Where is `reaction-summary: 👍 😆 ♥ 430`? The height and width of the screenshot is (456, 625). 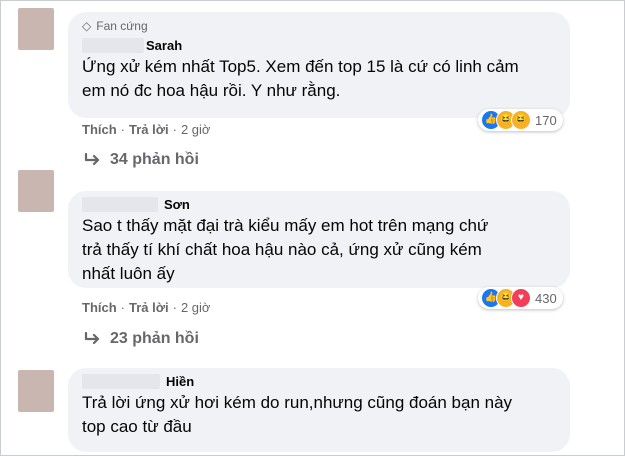
reaction-summary: 👍 😆 ♥ 430 is located at coordinates (520, 298).